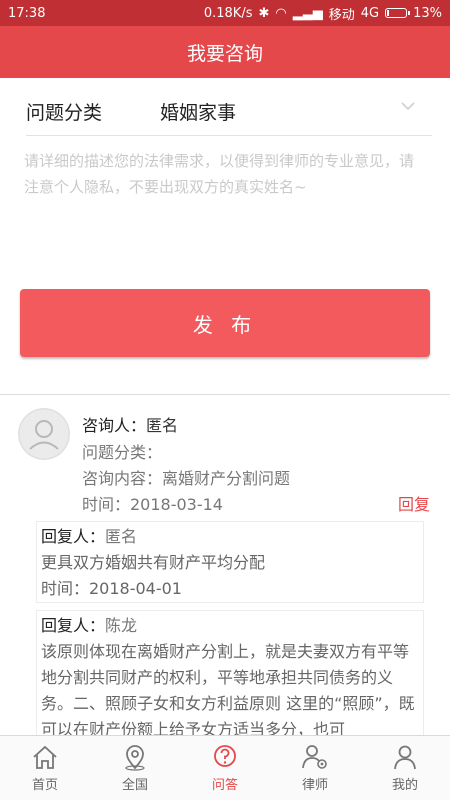 This screenshot has width=450, height=800. I want to click on reply-time: 时间：2018-04-01, so click(111, 588).